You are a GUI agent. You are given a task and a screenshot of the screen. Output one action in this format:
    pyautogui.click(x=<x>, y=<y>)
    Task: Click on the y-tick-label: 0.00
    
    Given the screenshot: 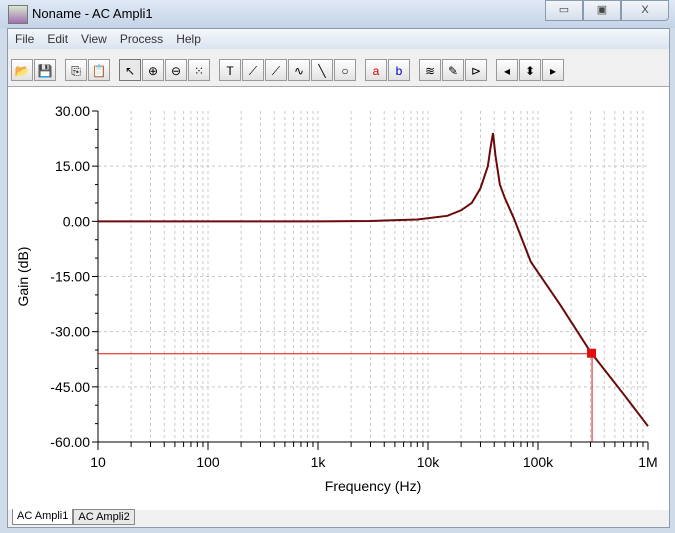 What is the action you would take?
    pyautogui.click(x=76, y=221)
    